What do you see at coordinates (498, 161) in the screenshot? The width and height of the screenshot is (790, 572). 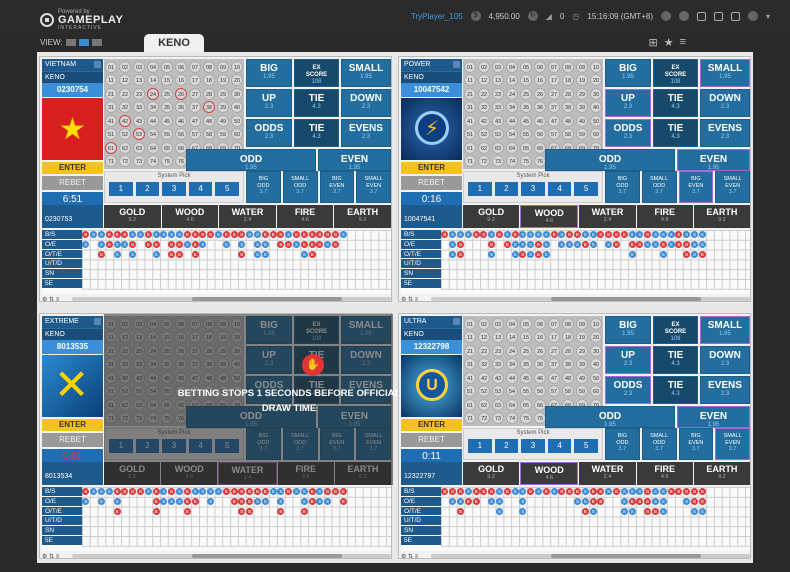 I see `number-ball: 73` at bounding box center [498, 161].